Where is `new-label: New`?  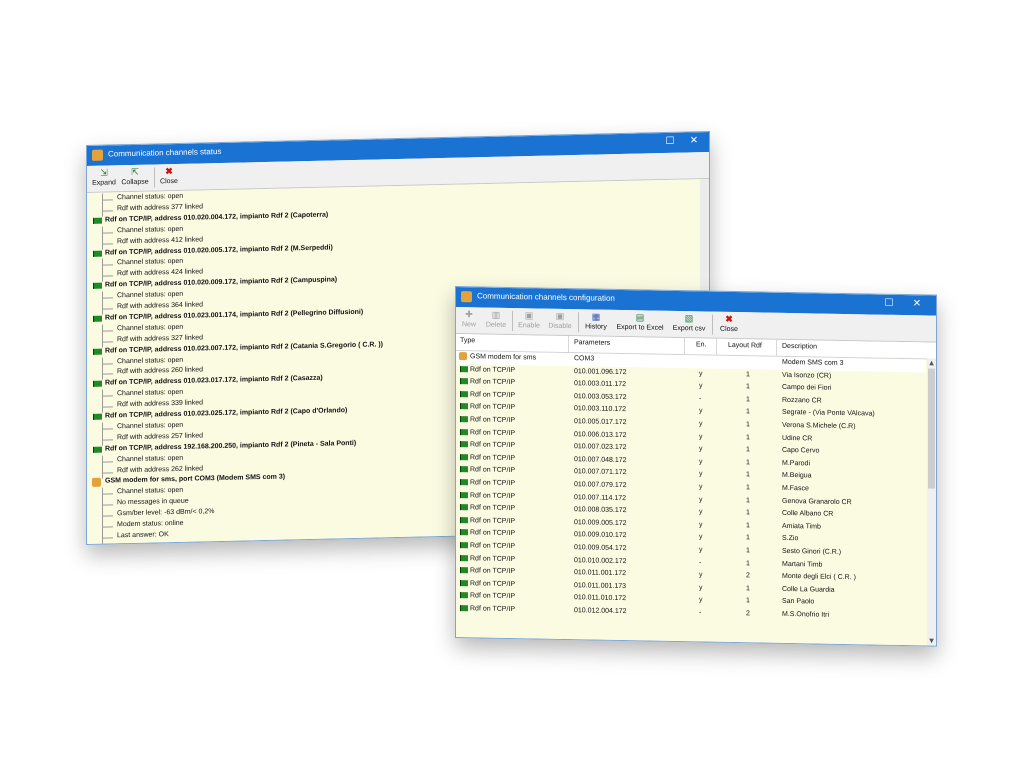 new-label: New is located at coordinates (468, 325).